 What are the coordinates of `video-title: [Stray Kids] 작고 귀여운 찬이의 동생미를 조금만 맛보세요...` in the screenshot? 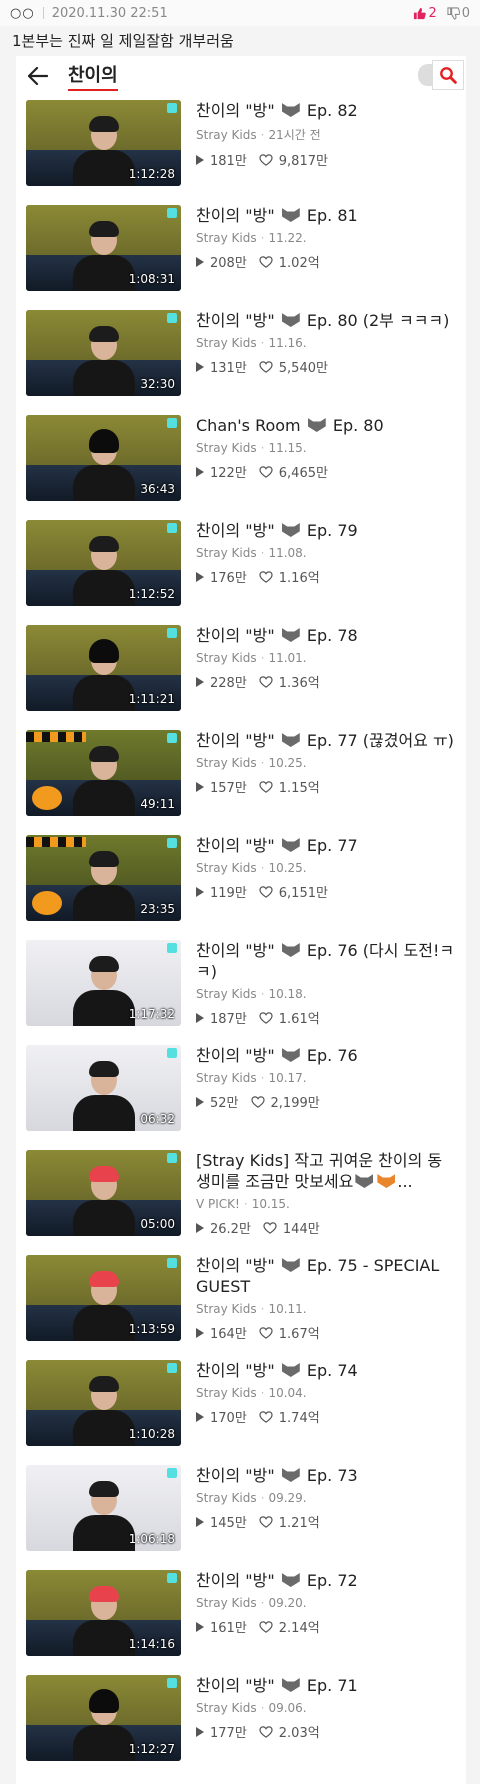 It's located at (326, 1171).